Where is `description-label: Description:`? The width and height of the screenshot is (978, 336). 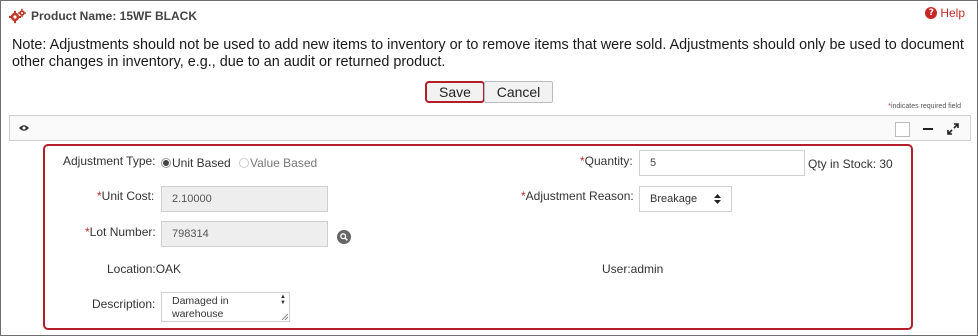 description-label: Description: is located at coordinates (124, 304).